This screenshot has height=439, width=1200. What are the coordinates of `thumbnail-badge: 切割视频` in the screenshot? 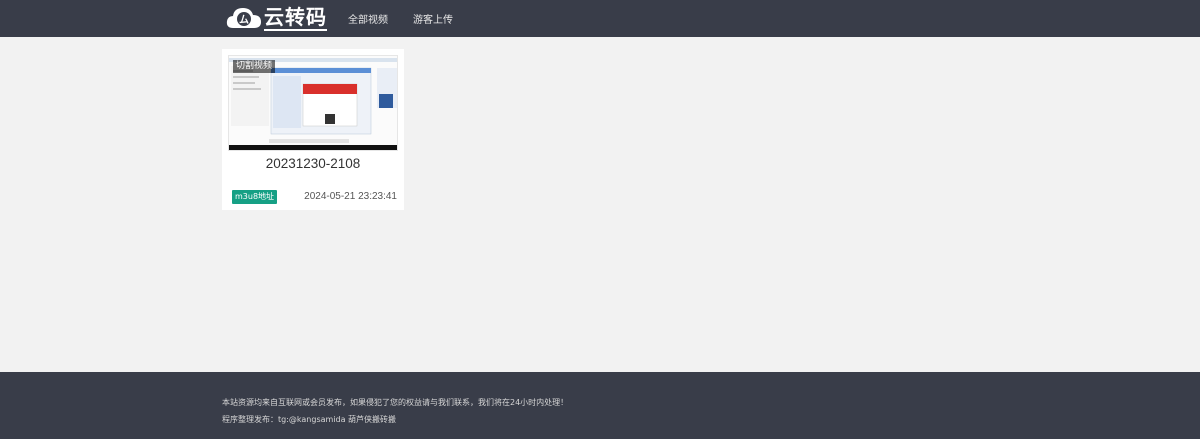 It's located at (254, 66).